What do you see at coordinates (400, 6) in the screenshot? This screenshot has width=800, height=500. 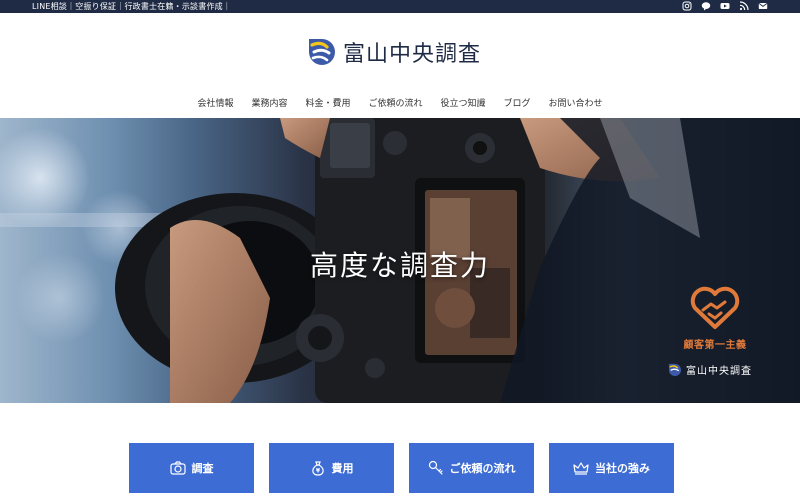 I see `top-bar: LINE相談｜空振り保証｜行政書士在籍・示談書作成｜` at bounding box center [400, 6].